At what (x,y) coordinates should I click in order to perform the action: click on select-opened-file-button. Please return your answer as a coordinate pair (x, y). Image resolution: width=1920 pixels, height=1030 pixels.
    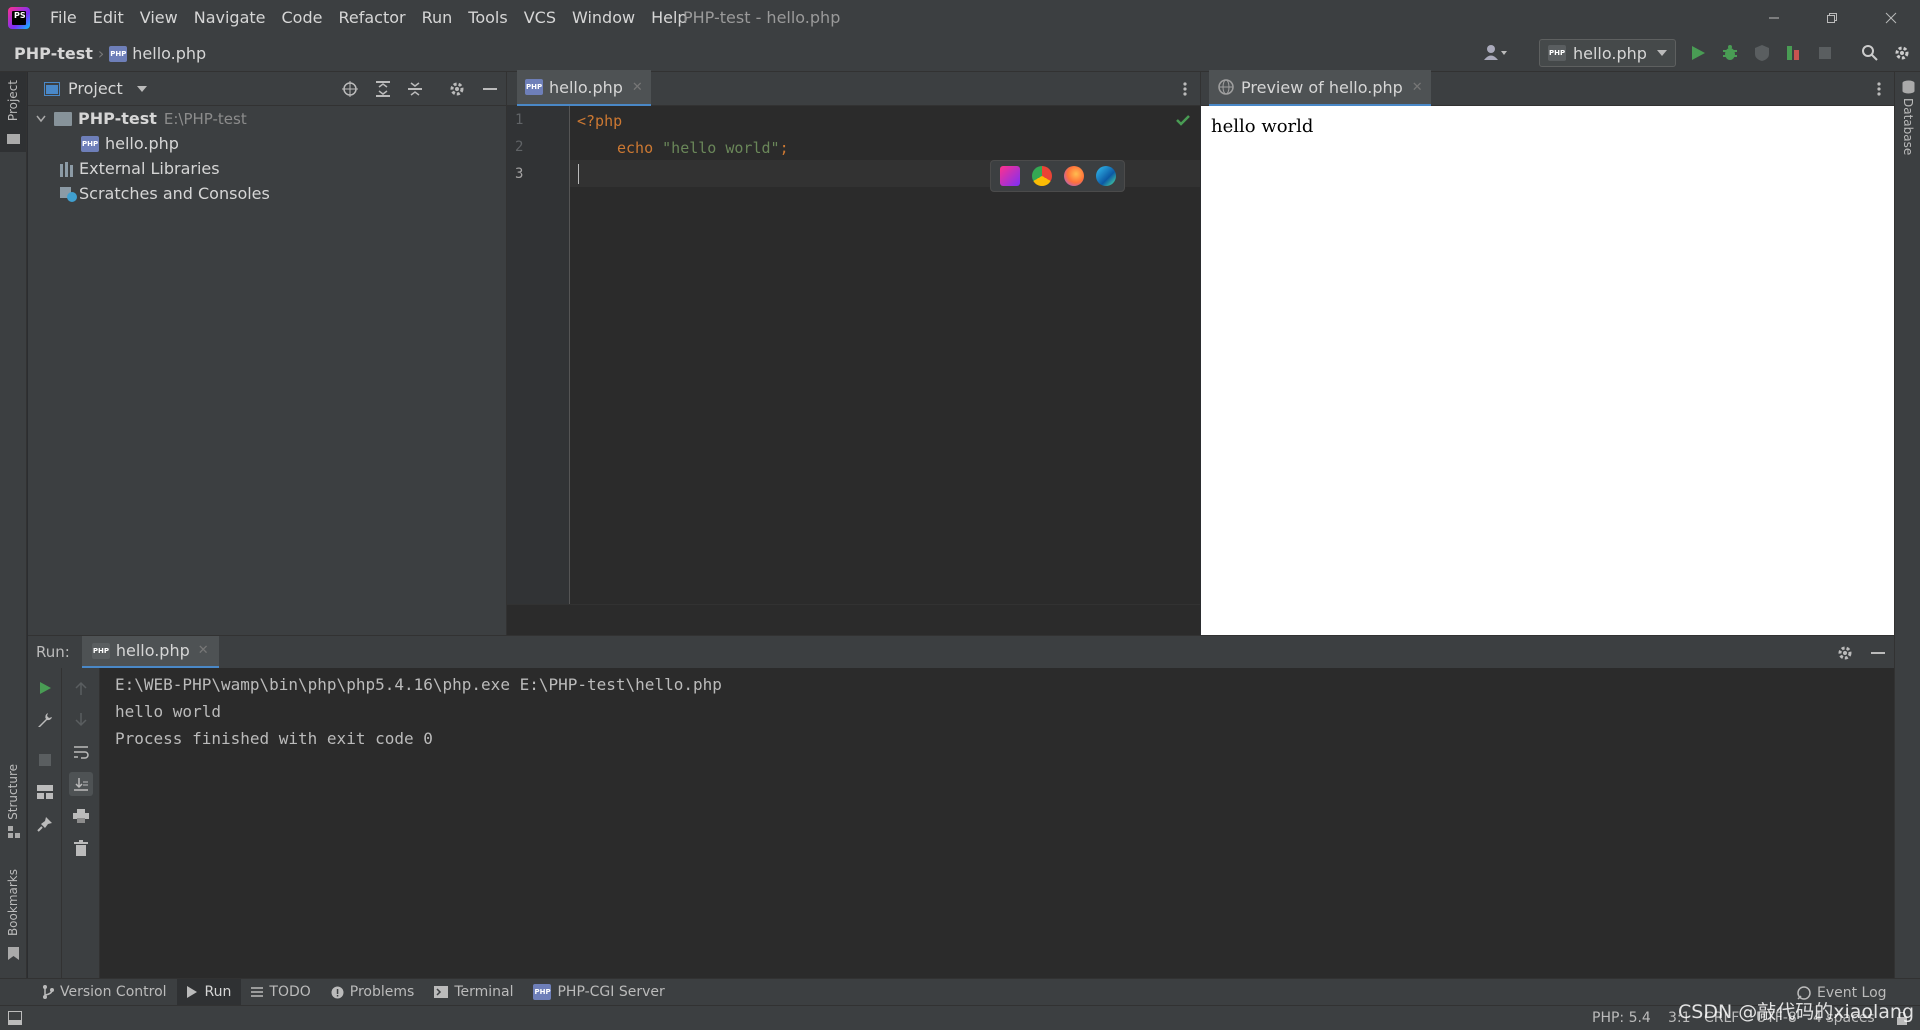
    Looking at the image, I should click on (350, 89).